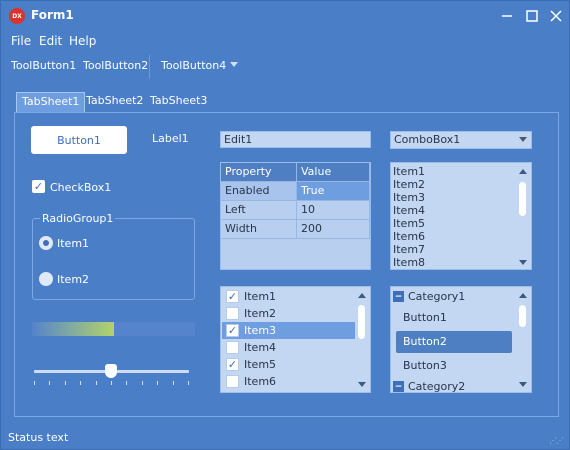 The height and width of the screenshot is (450, 570). Describe the element at coordinates (289, 296) in the screenshot. I see `checklist-item: ✓ Item1` at that location.